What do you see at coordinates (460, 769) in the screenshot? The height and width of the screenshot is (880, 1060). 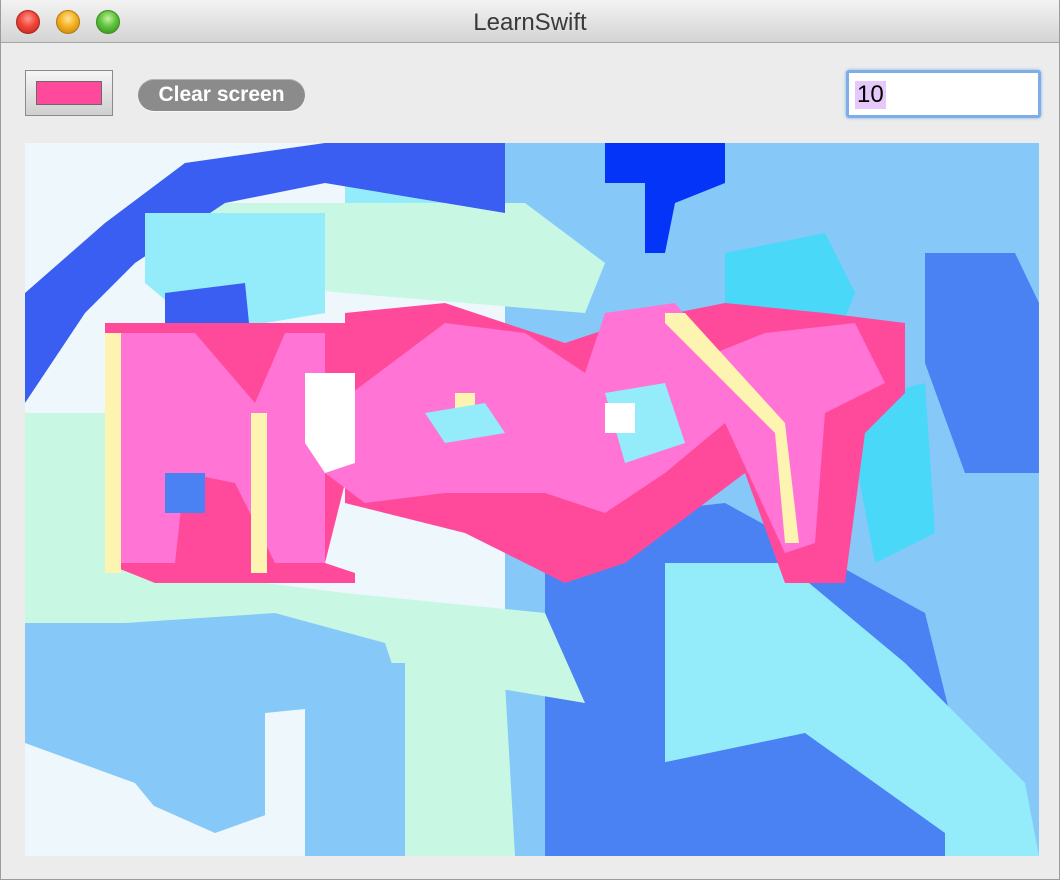 I see `paint-region-mint` at bounding box center [460, 769].